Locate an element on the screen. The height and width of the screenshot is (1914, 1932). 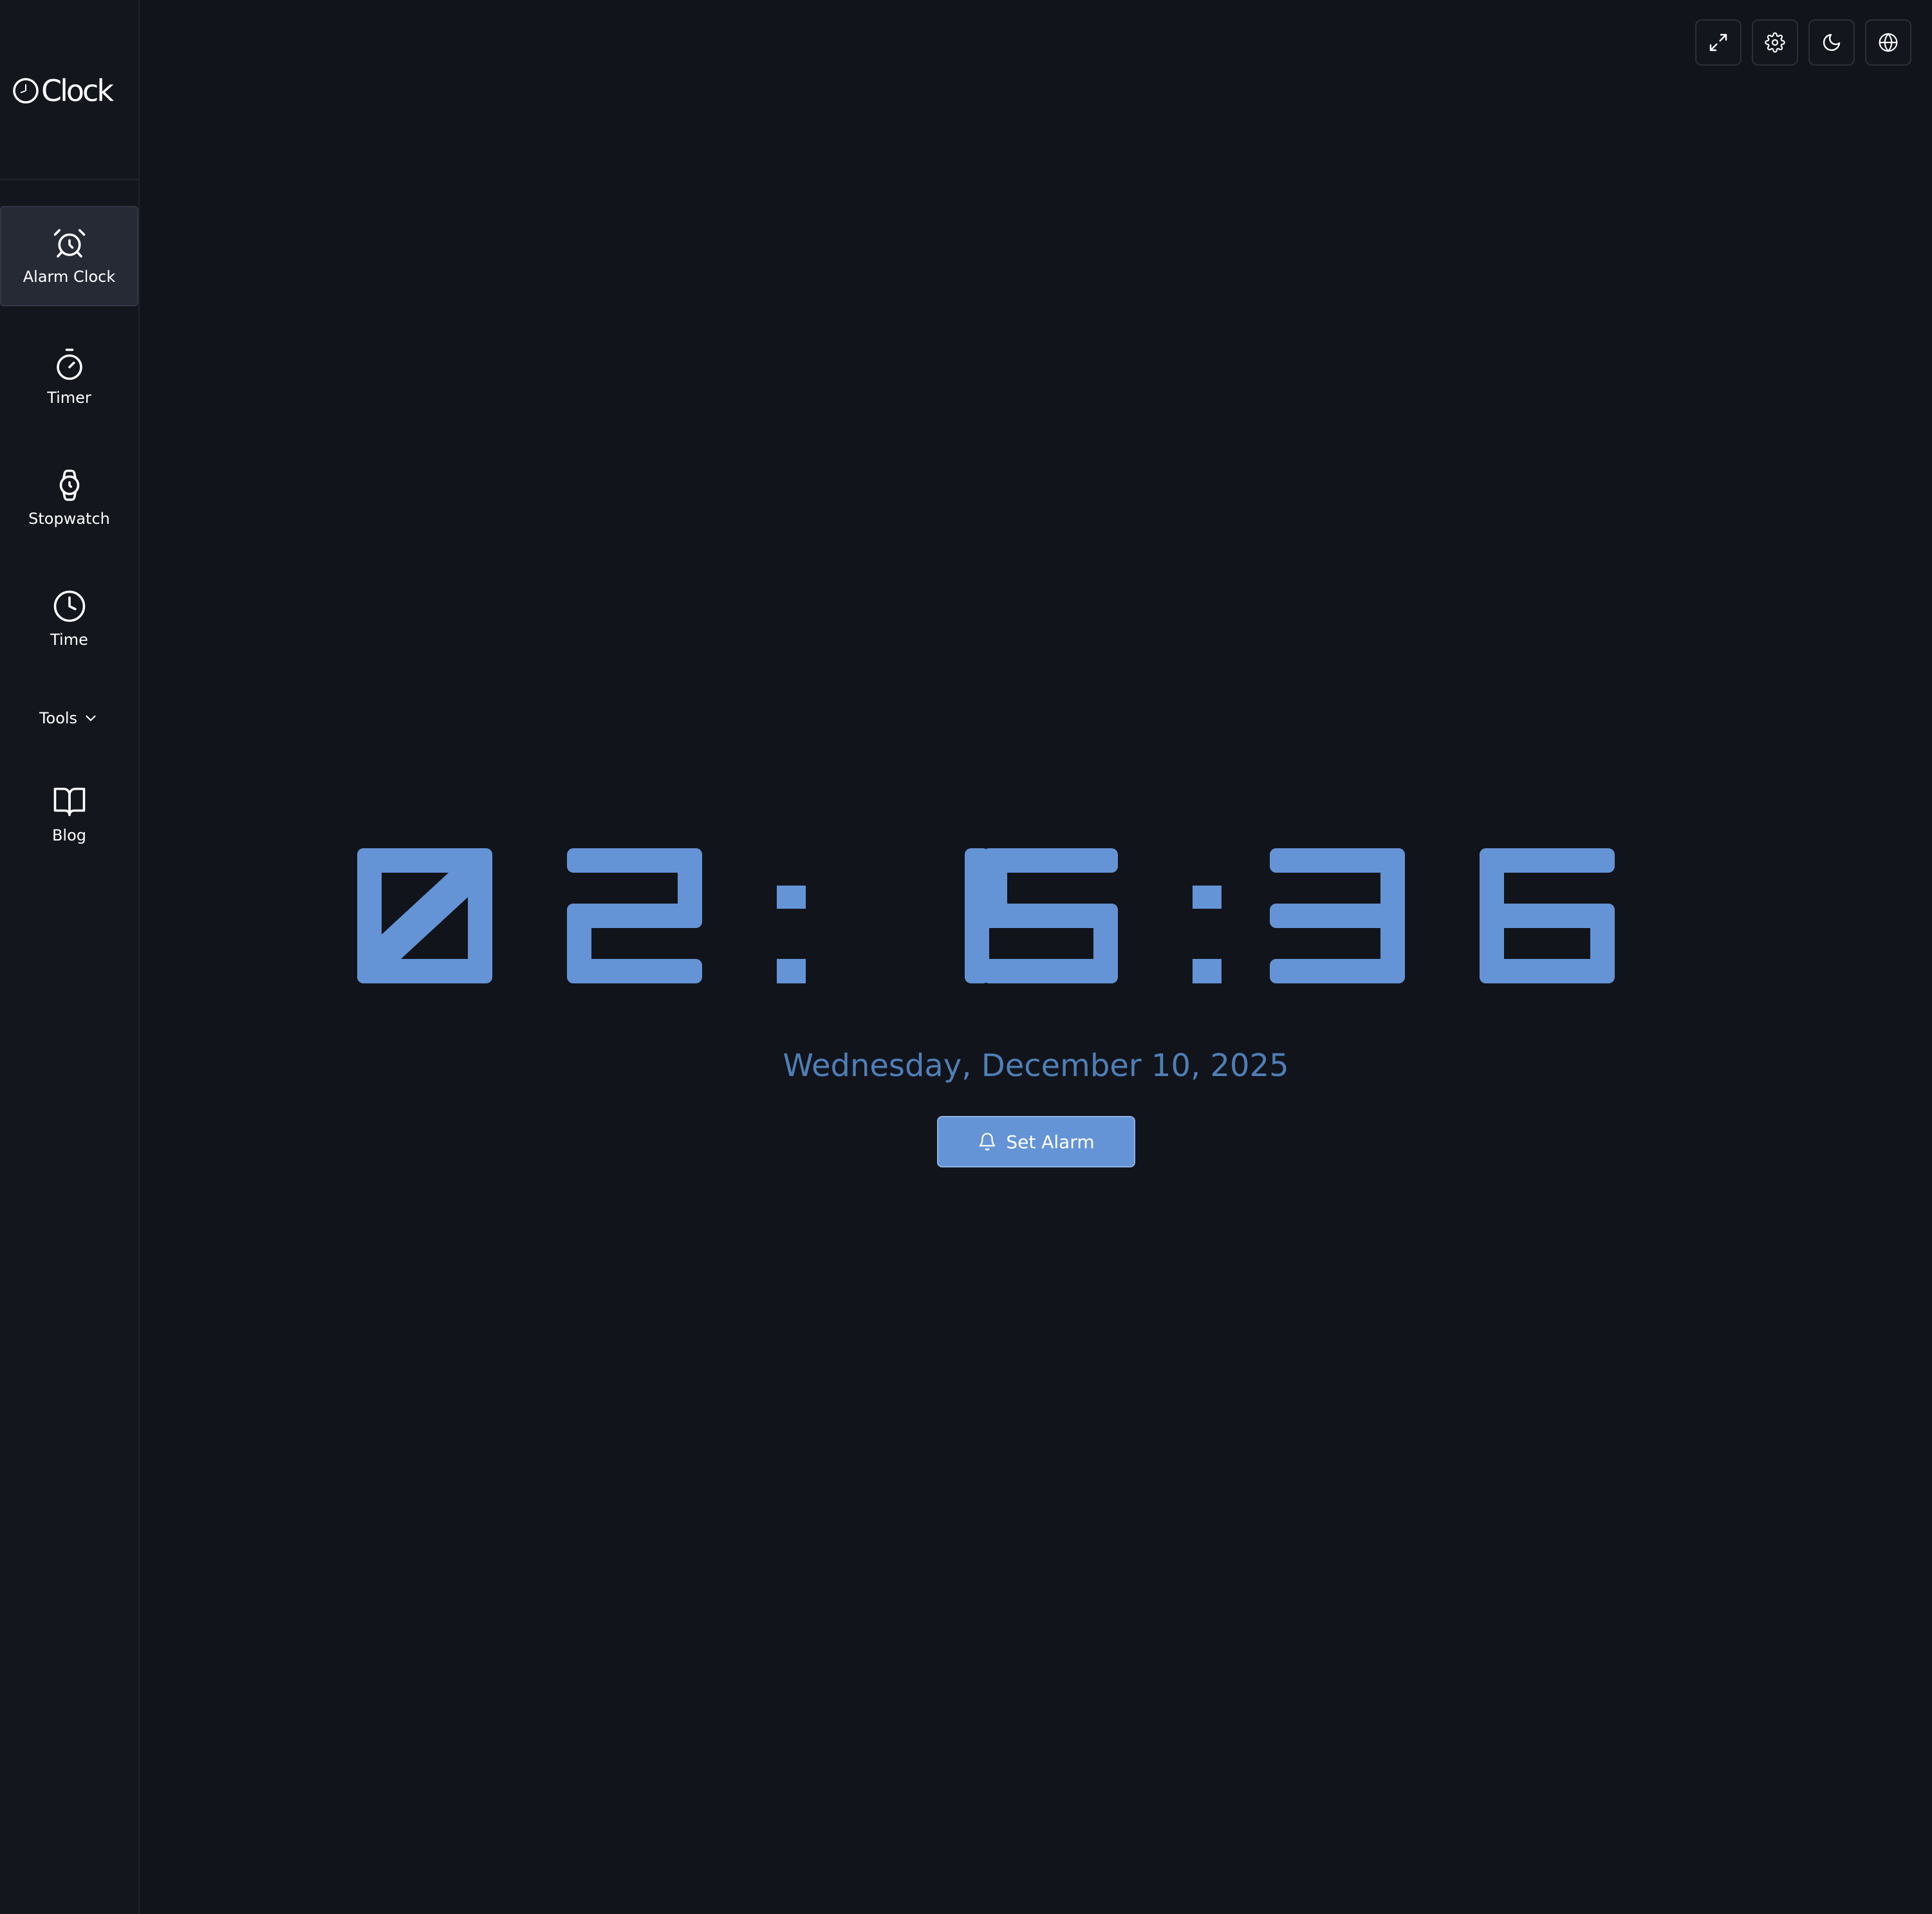
top-toolbar is located at coordinates (1798, 43).